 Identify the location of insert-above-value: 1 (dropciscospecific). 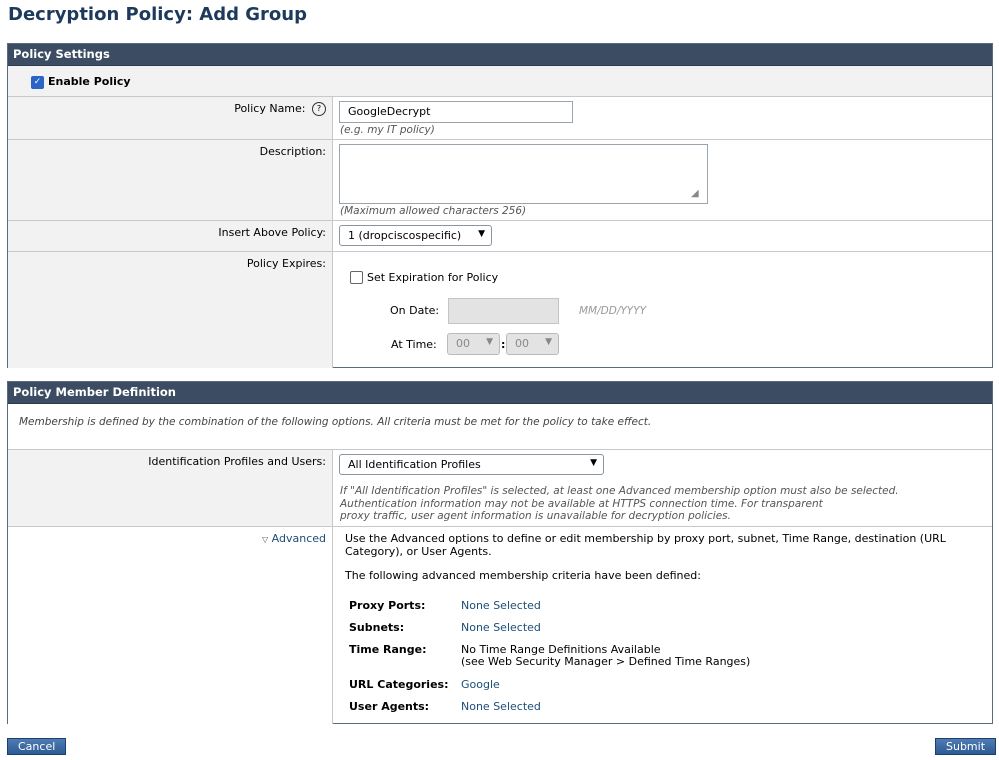
(405, 235).